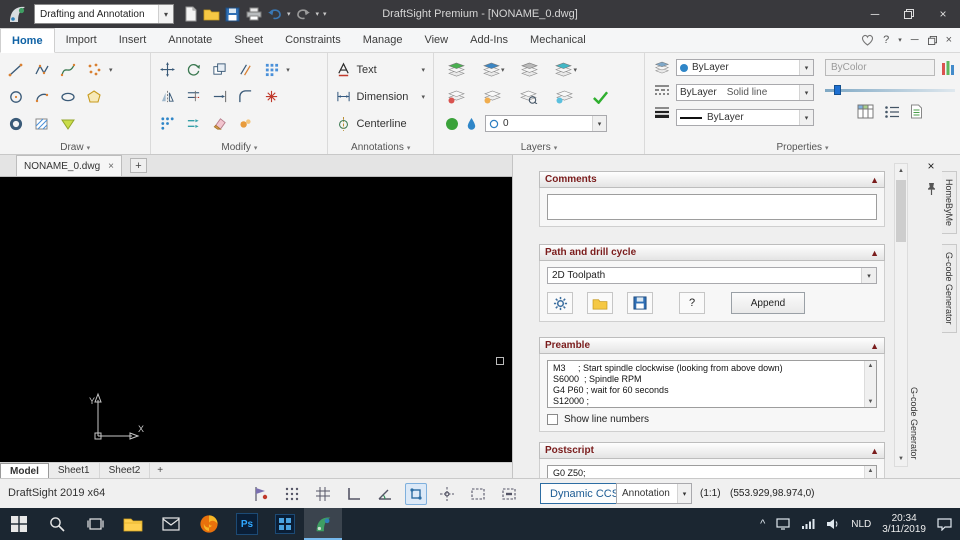 The image size is (960, 540). I want to click on point-tool, so click(94, 70).